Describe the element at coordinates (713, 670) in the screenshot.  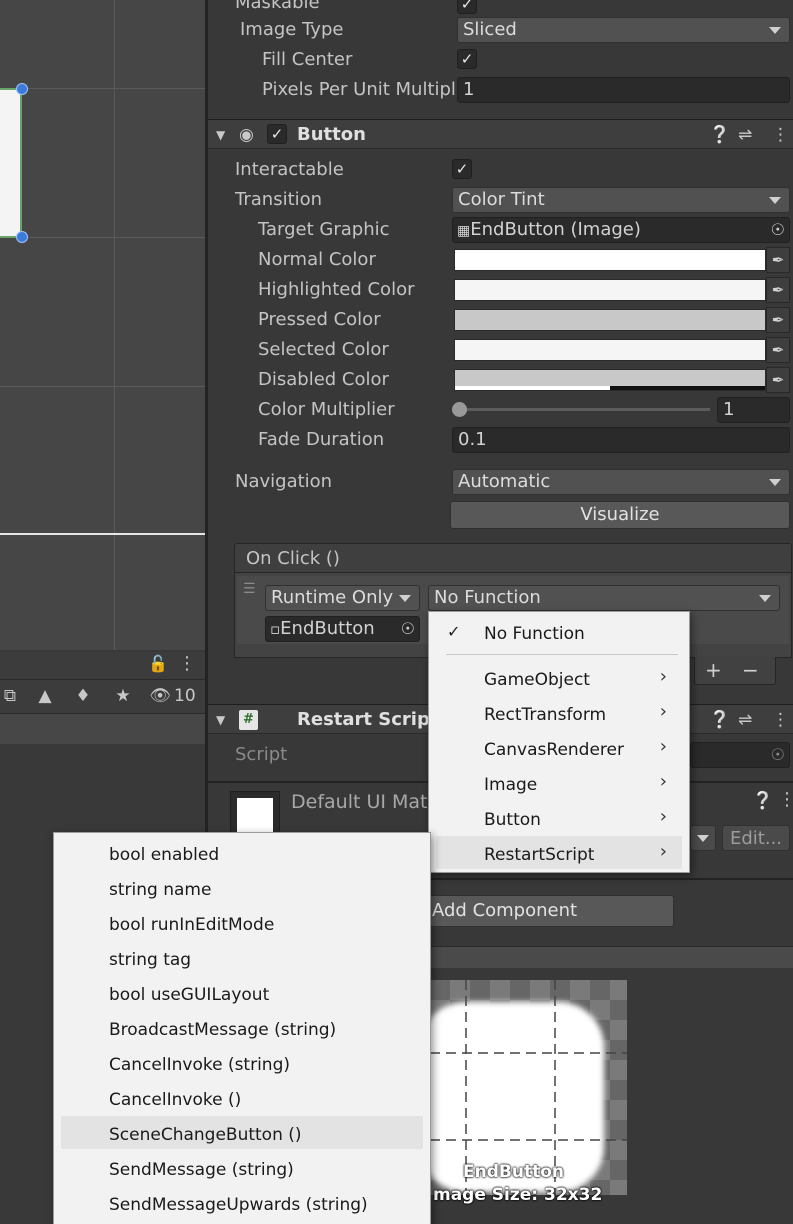
I see `add-icon: +` at that location.